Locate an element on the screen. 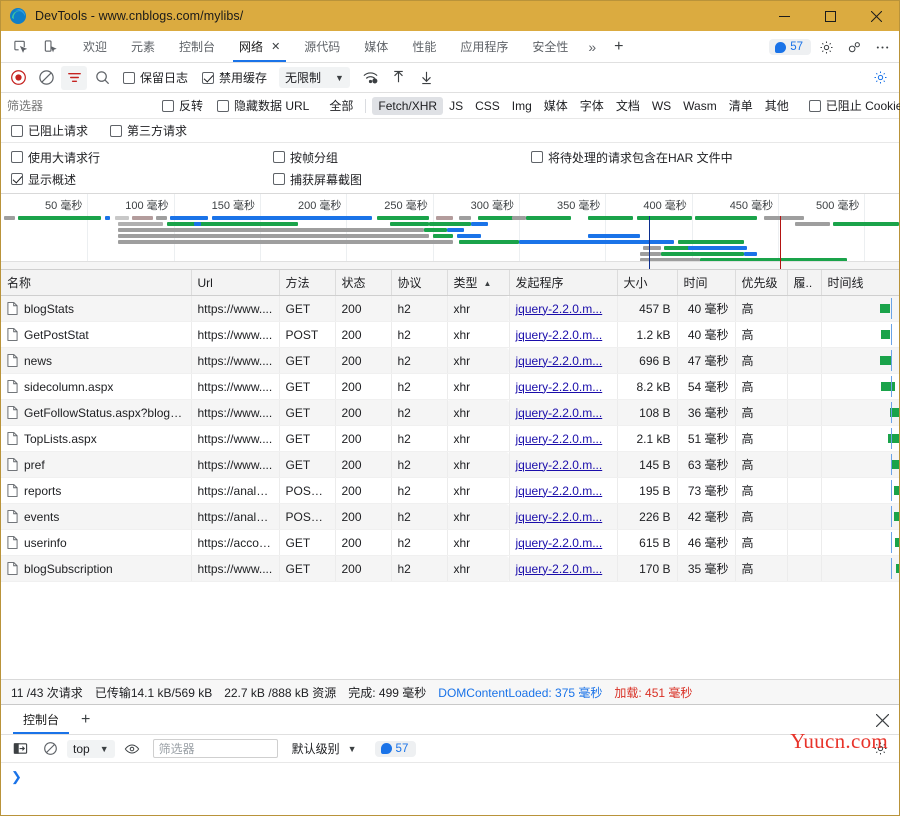  type-filter-5: 媒体 is located at coordinates (556, 105).